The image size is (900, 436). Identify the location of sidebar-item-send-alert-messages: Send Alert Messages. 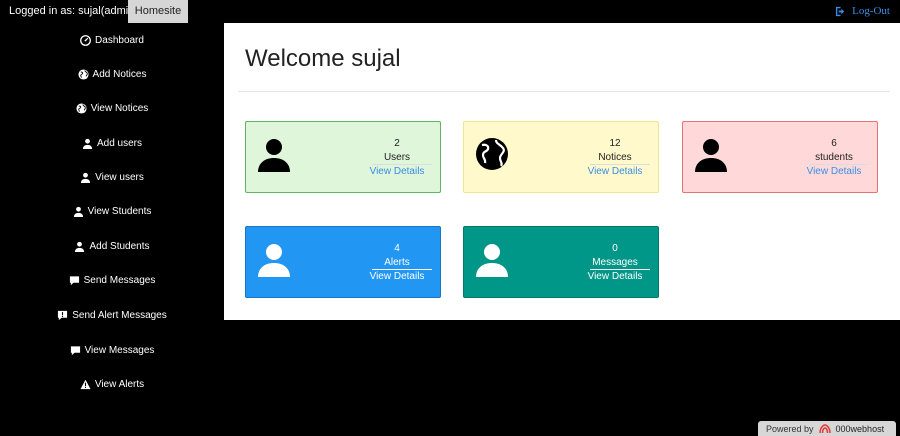
(112, 315).